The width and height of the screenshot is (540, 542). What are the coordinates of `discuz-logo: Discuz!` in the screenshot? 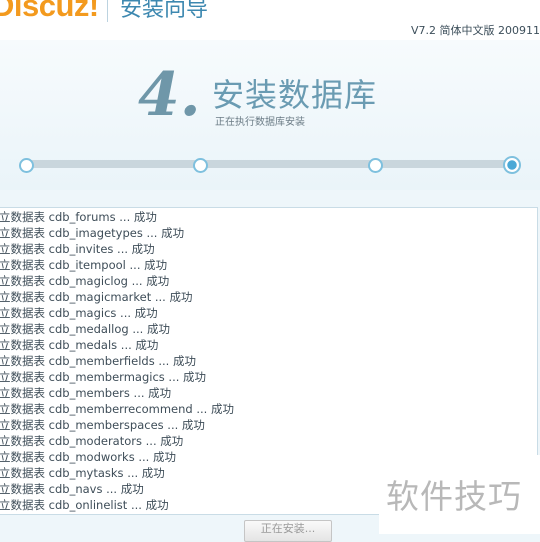 It's located at (49, 11).